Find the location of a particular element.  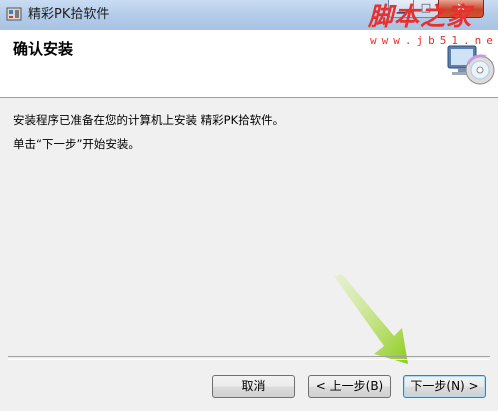

button-separator is located at coordinates (249, 358).